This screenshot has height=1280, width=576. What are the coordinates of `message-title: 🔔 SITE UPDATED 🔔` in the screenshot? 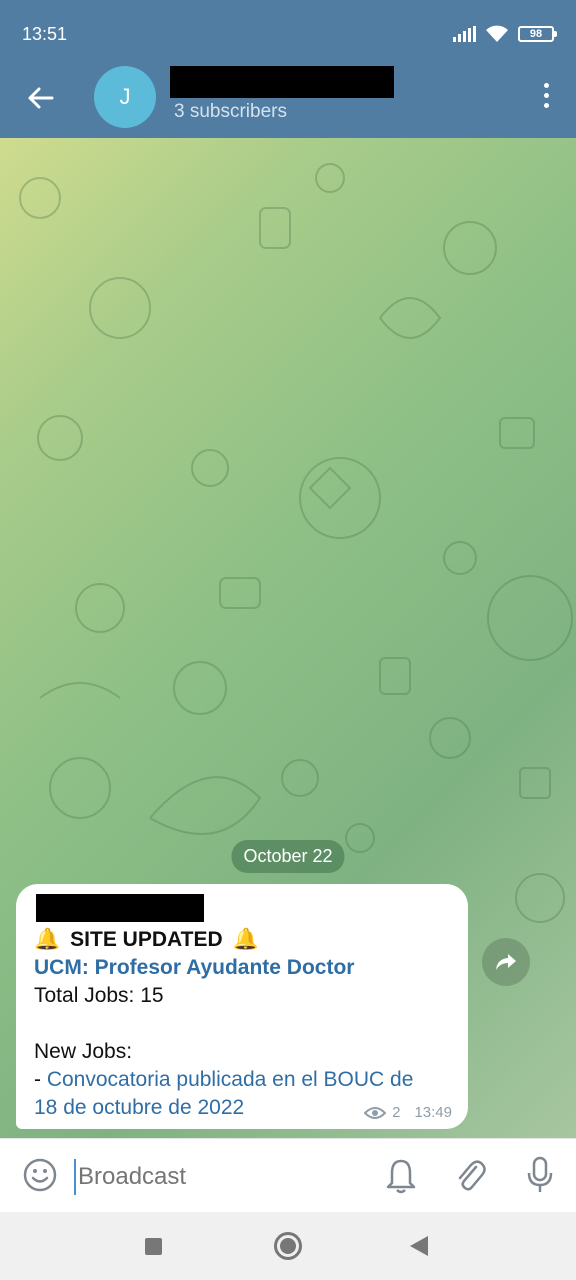 It's located at (242, 940).